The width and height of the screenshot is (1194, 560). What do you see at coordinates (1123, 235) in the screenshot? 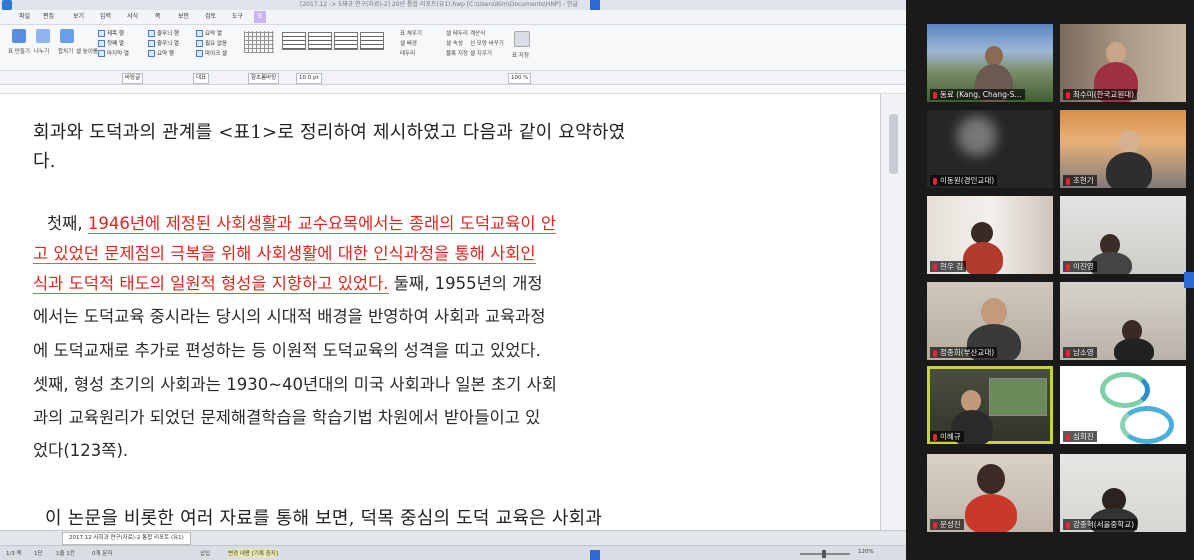
I see `participant-tile-6: 이진영` at bounding box center [1123, 235].